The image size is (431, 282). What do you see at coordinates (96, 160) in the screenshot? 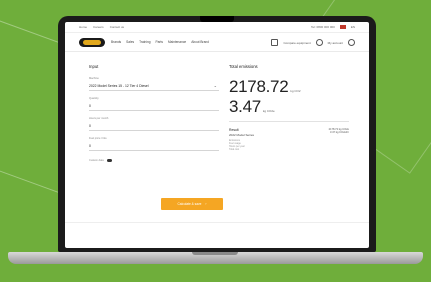
I see `toggle-label: Custom data` at bounding box center [96, 160].